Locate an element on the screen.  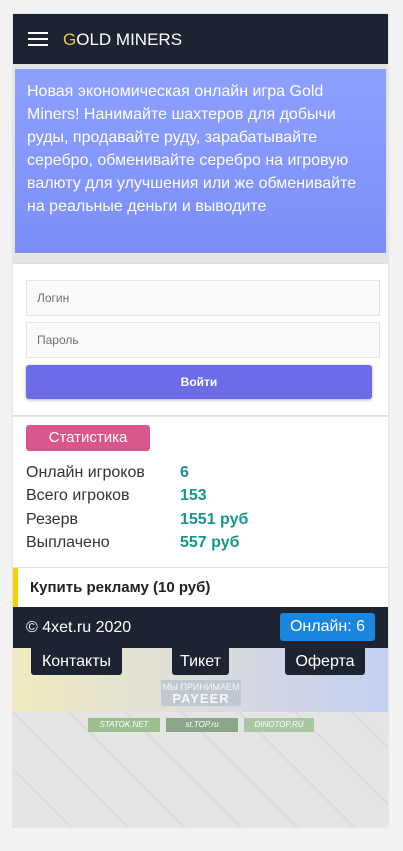
brand-initial: G is located at coordinates (70, 39).